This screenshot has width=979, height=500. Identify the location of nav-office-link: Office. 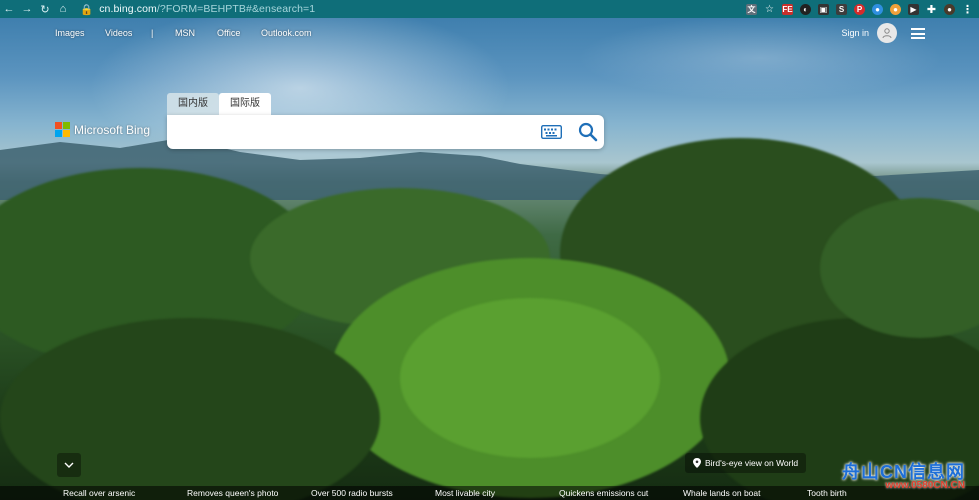
(228, 33).